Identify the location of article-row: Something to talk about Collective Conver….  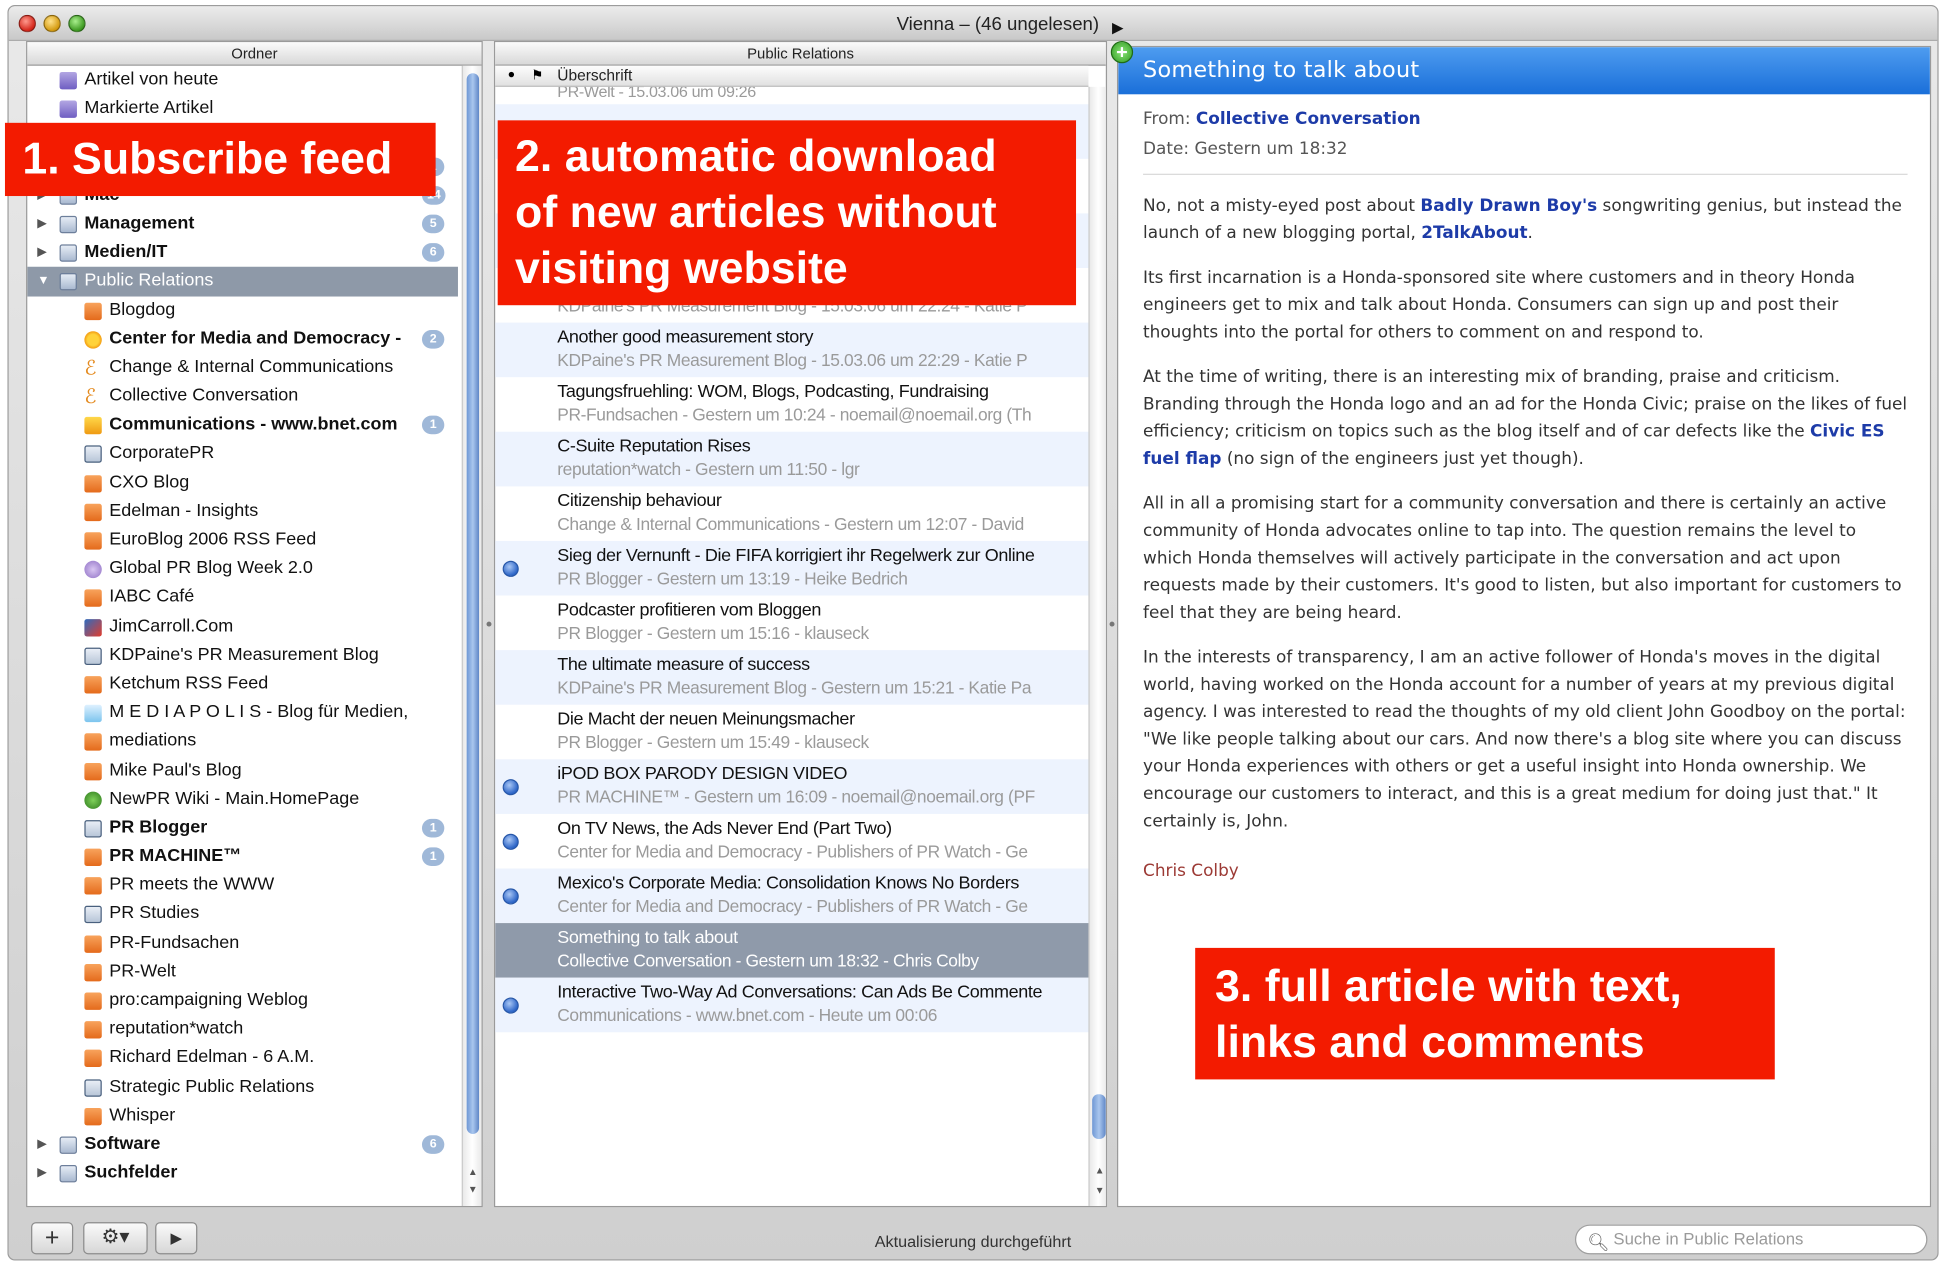
(792, 950).